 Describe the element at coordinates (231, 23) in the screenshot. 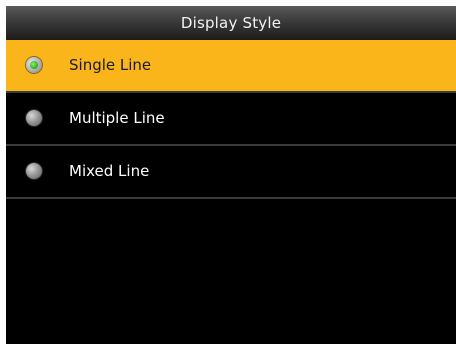

I see `page-title: Display Style` at that location.